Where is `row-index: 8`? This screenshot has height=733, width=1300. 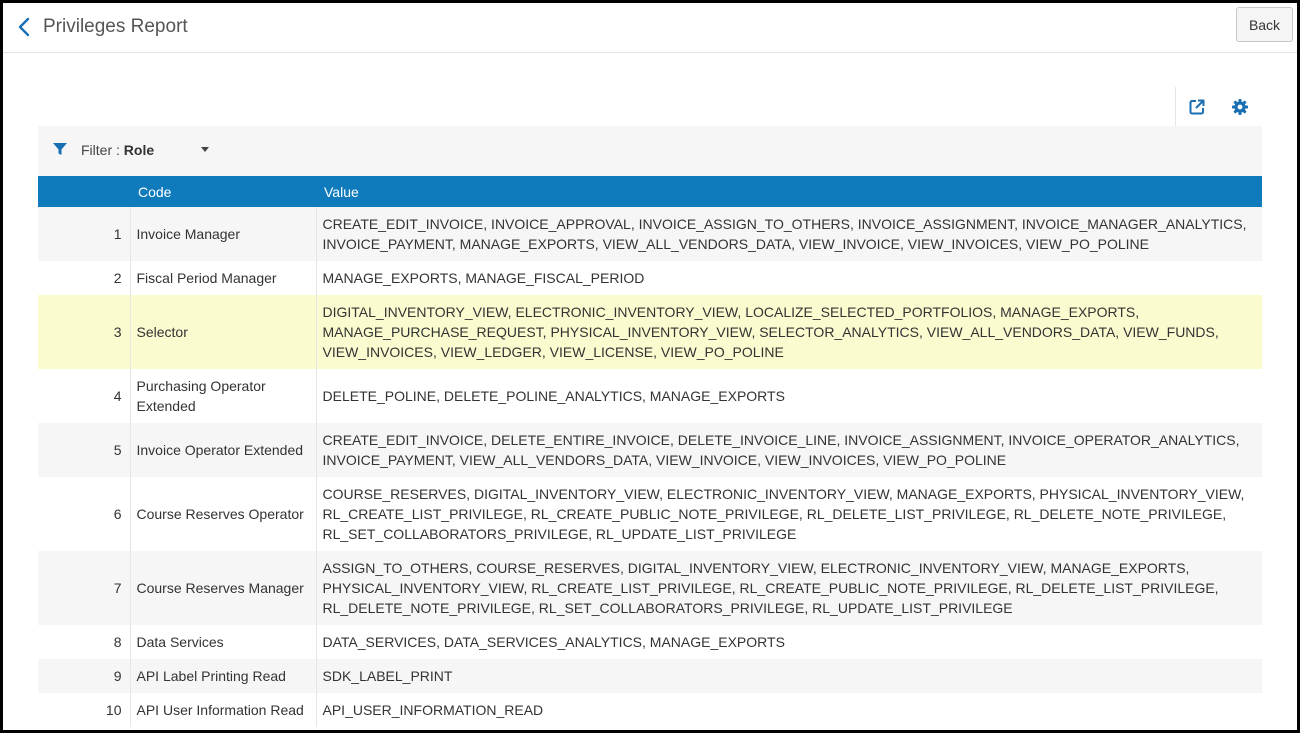 row-index: 8 is located at coordinates (84, 642).